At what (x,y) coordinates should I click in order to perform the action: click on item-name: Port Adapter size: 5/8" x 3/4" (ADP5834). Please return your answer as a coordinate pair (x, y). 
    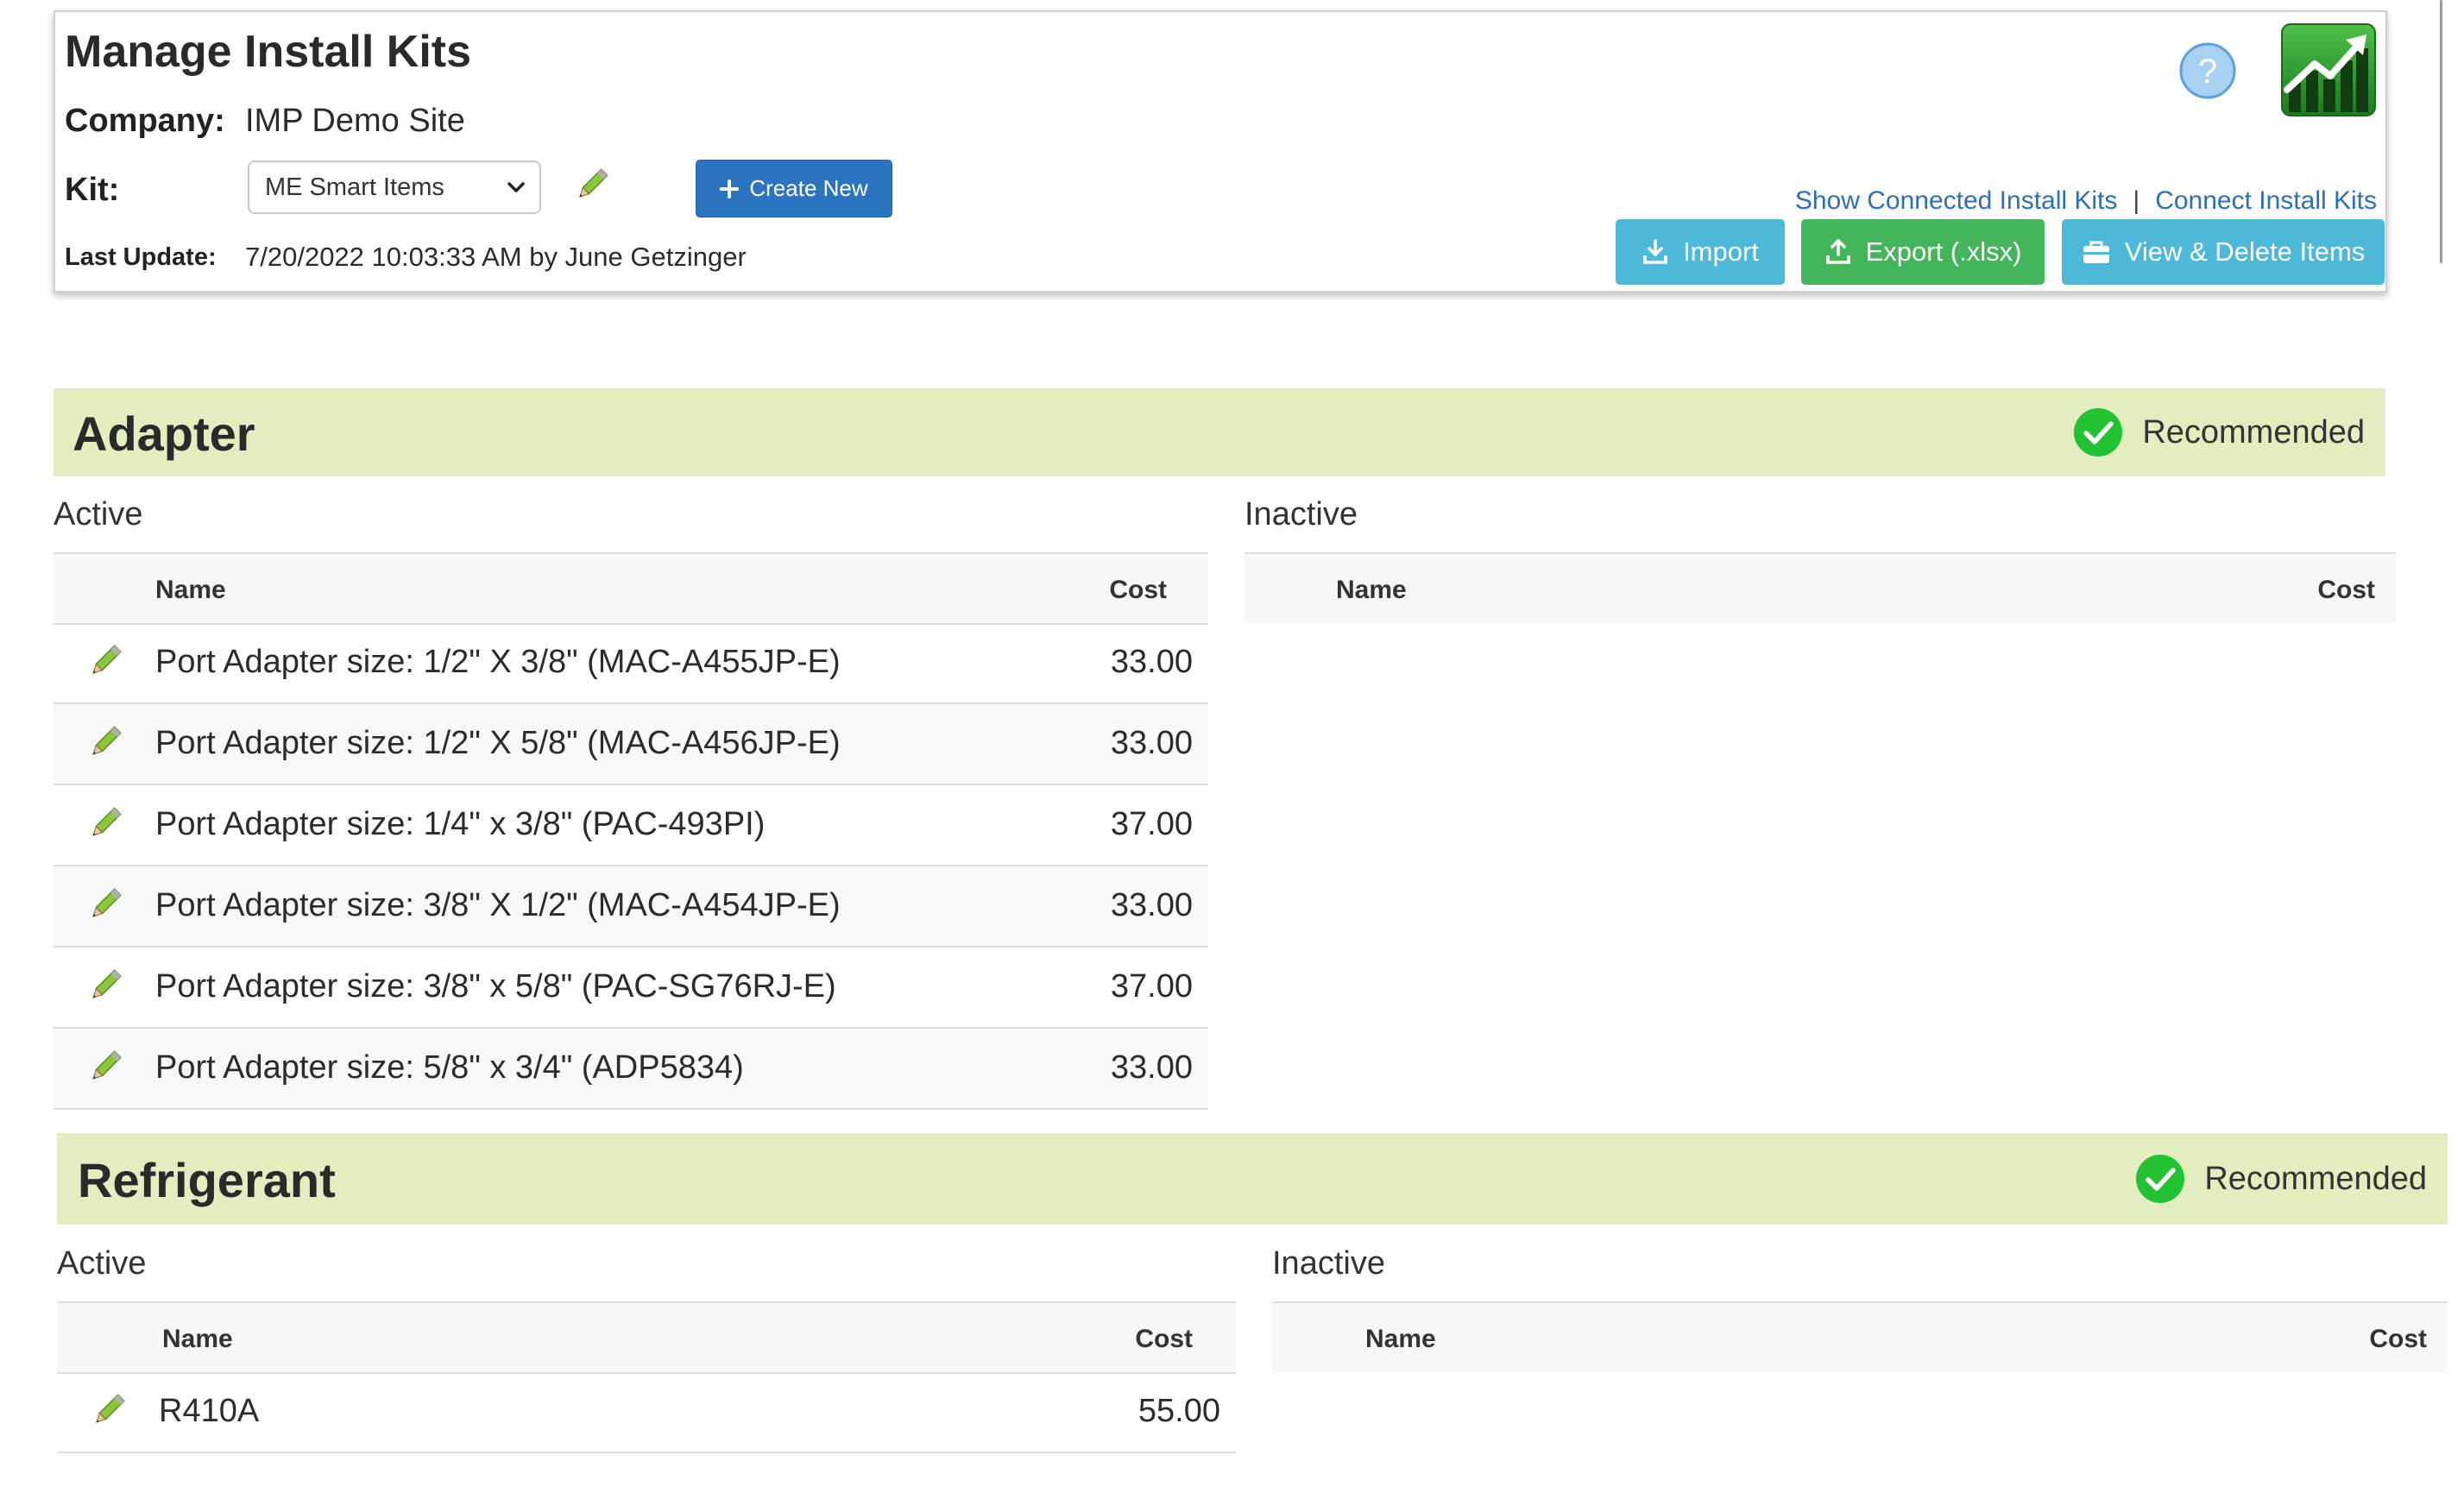
    Looking at the image, I should click on (449, 1067).